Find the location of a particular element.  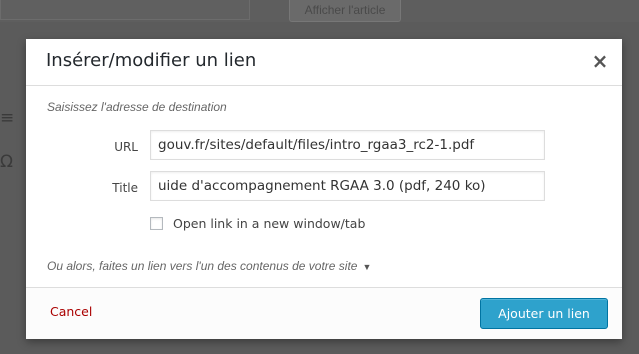

special-character-icon: Ω is located at coordinates (6, 162).